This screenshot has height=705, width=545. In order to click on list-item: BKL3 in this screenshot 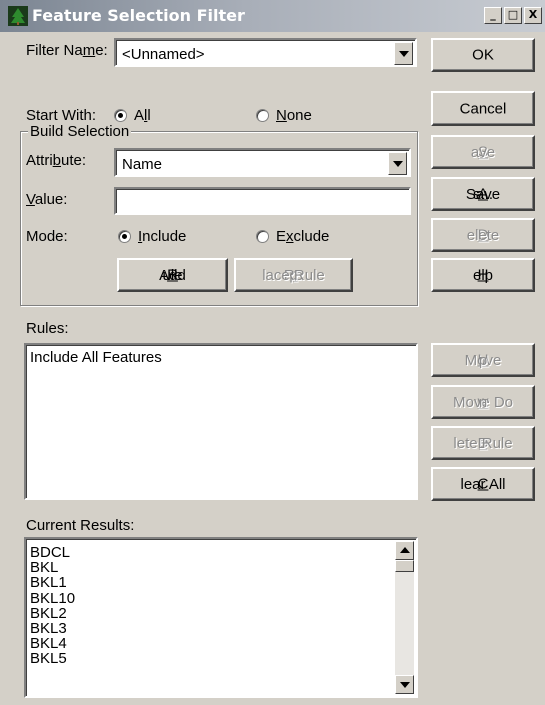, I will do `click(52, 628)`.